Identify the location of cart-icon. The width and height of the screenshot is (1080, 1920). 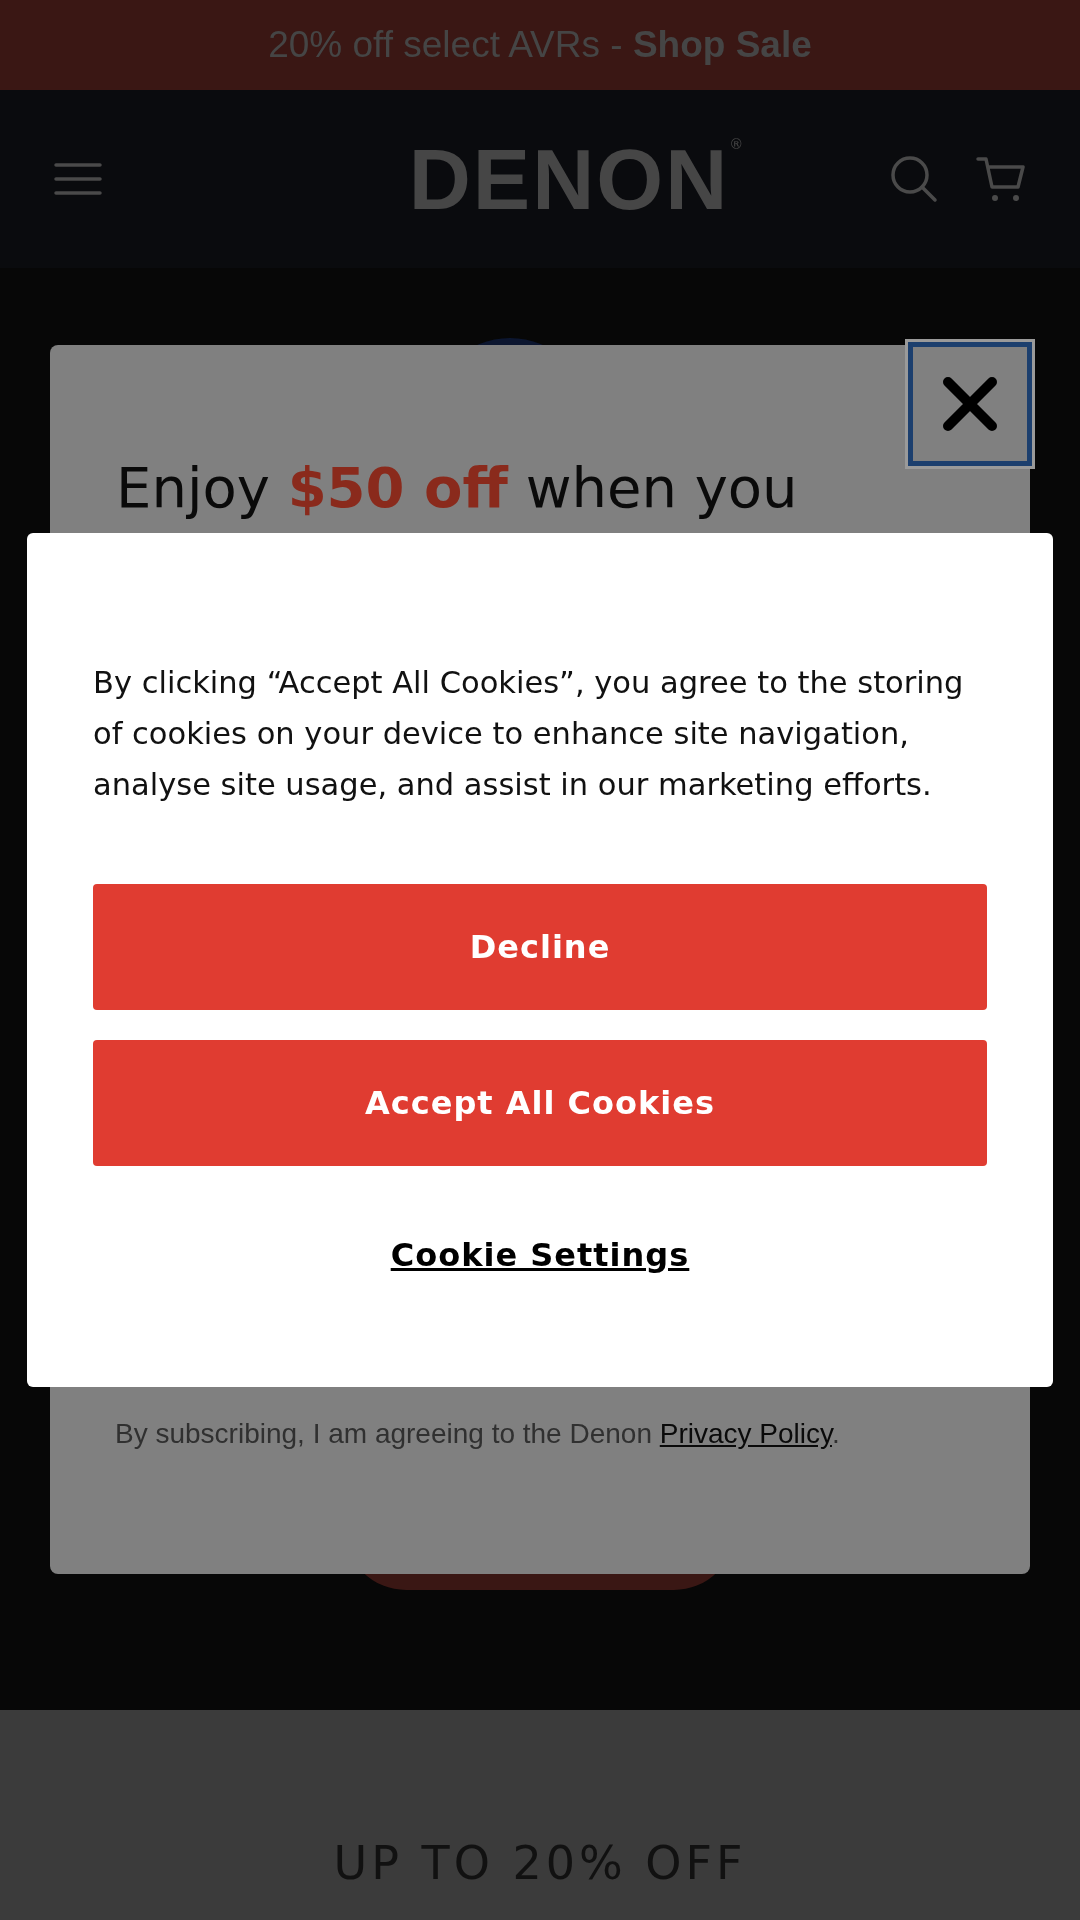
(1001, 179).